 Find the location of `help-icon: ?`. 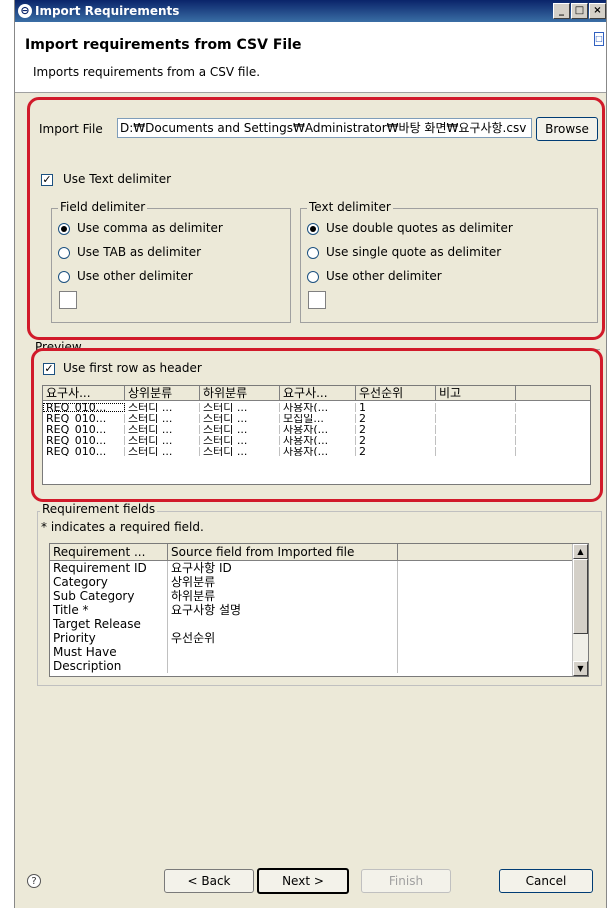

help-icon: ? is located at coordinates (34, 881).